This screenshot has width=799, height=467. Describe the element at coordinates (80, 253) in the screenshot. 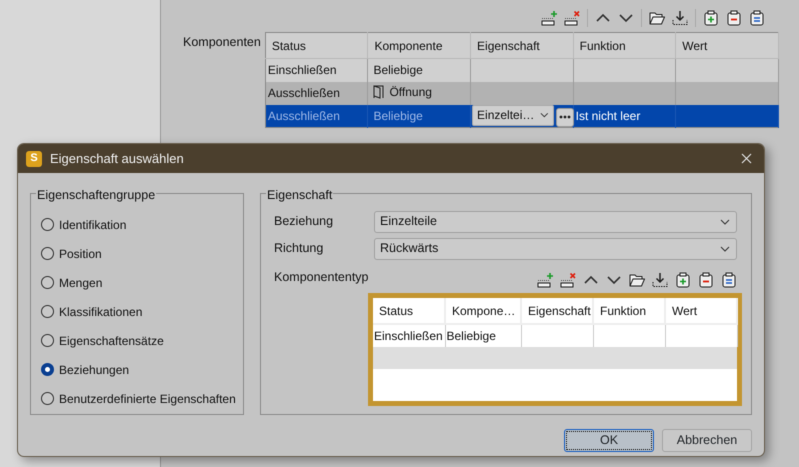

I see `radio-label: Position` at that location.